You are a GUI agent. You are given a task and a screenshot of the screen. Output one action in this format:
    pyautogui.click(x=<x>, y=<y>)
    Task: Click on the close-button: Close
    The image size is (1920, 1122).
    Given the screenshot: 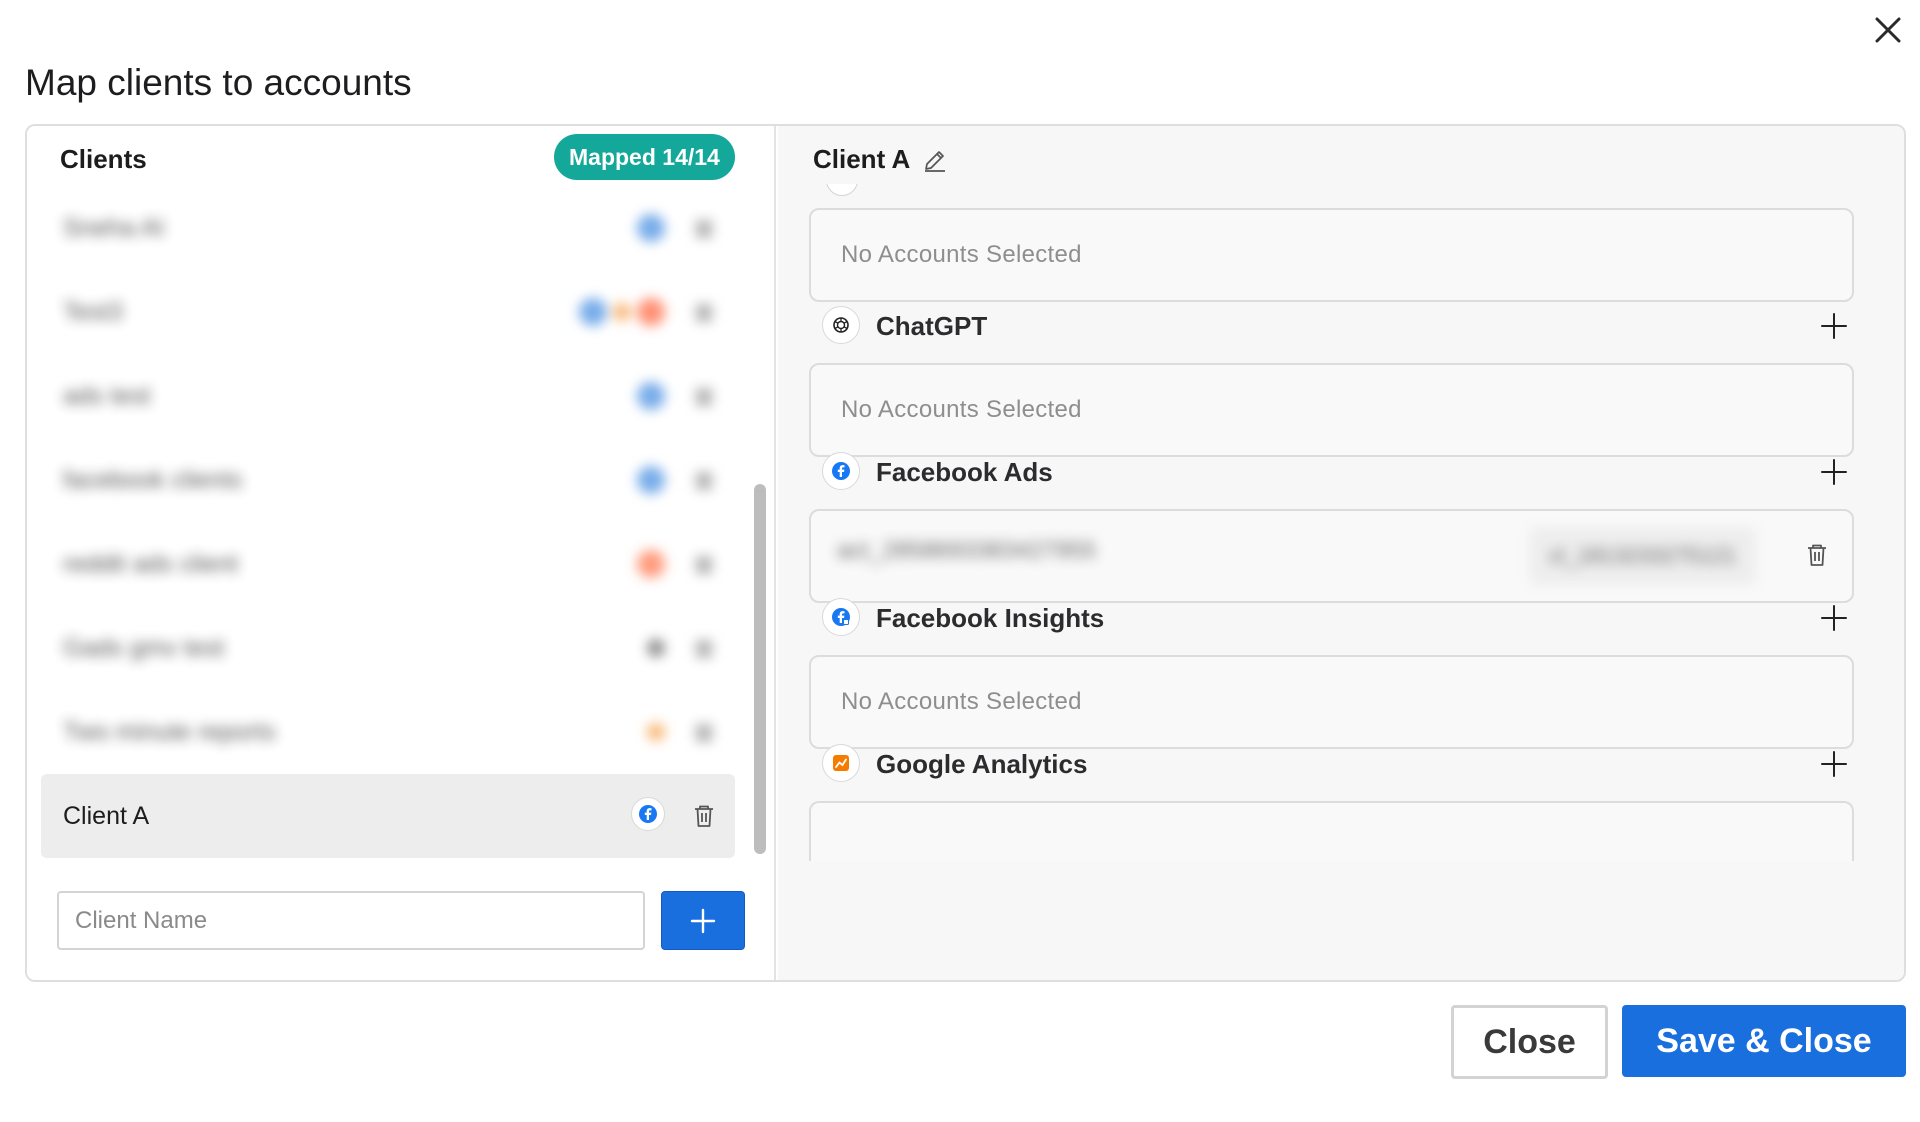 What is the action you would take?
    pyautogui.click(x=1529, y=1042)
    